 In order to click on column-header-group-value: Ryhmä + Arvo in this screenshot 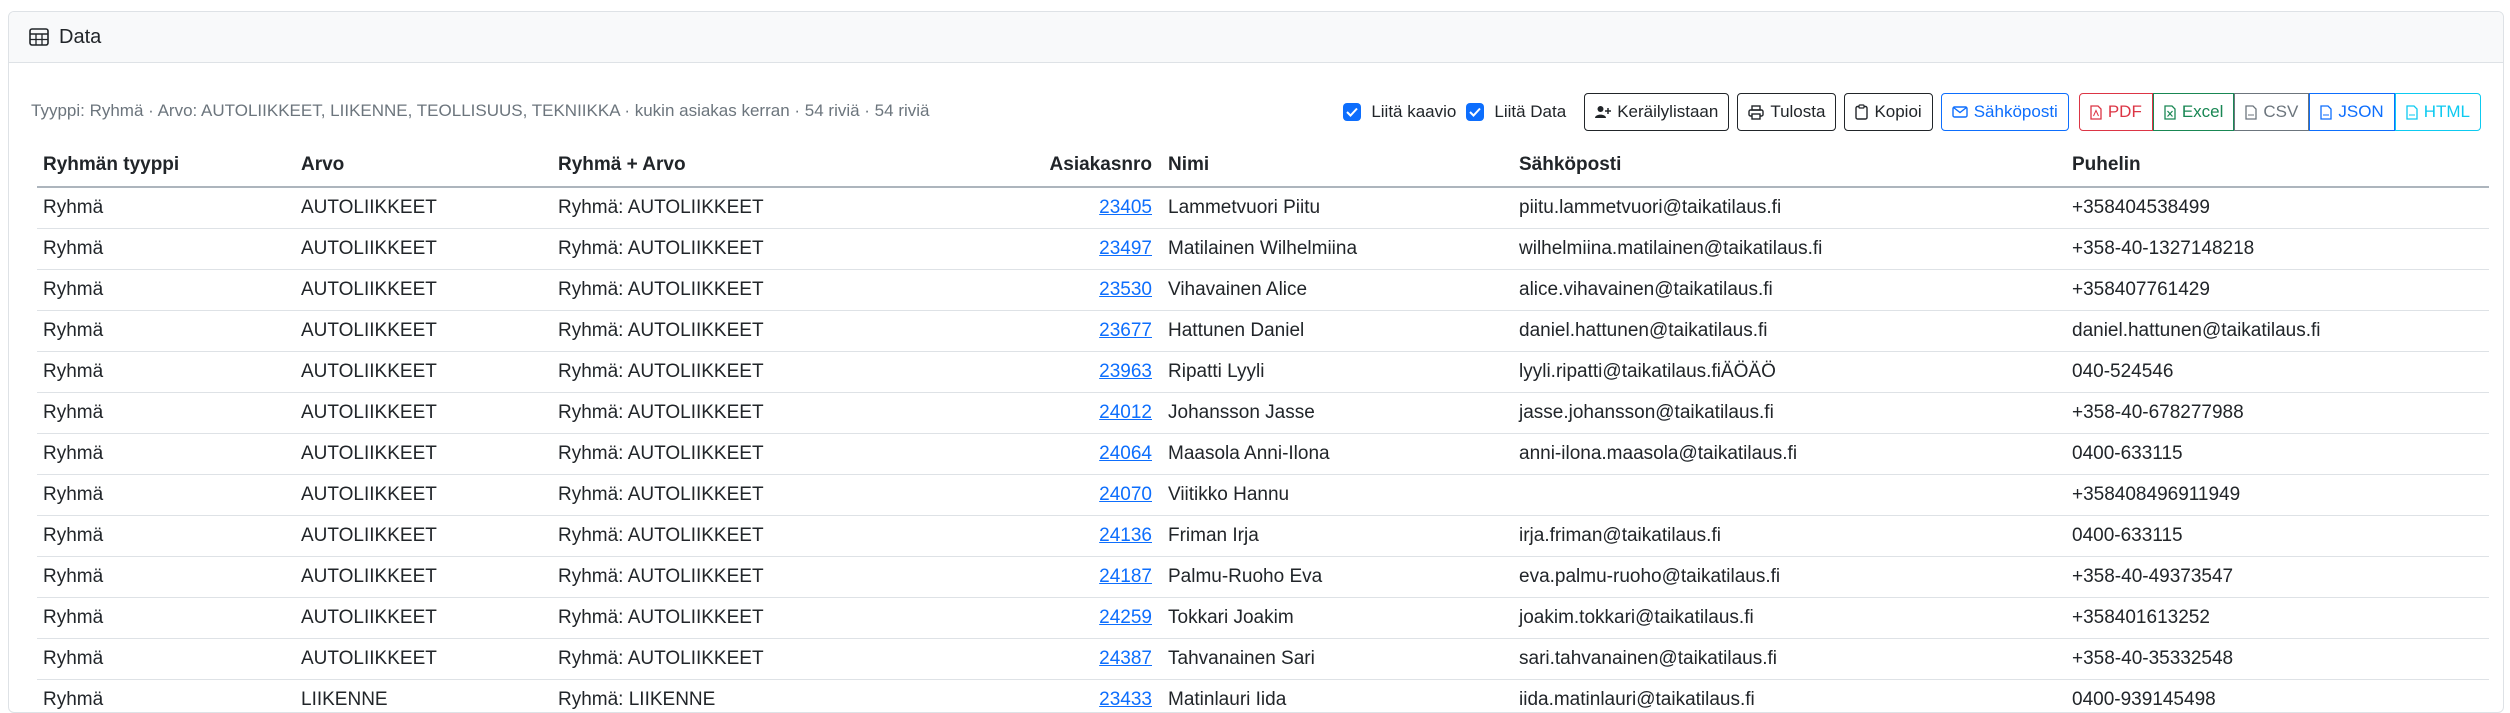, I will do `click(727, 165)`.